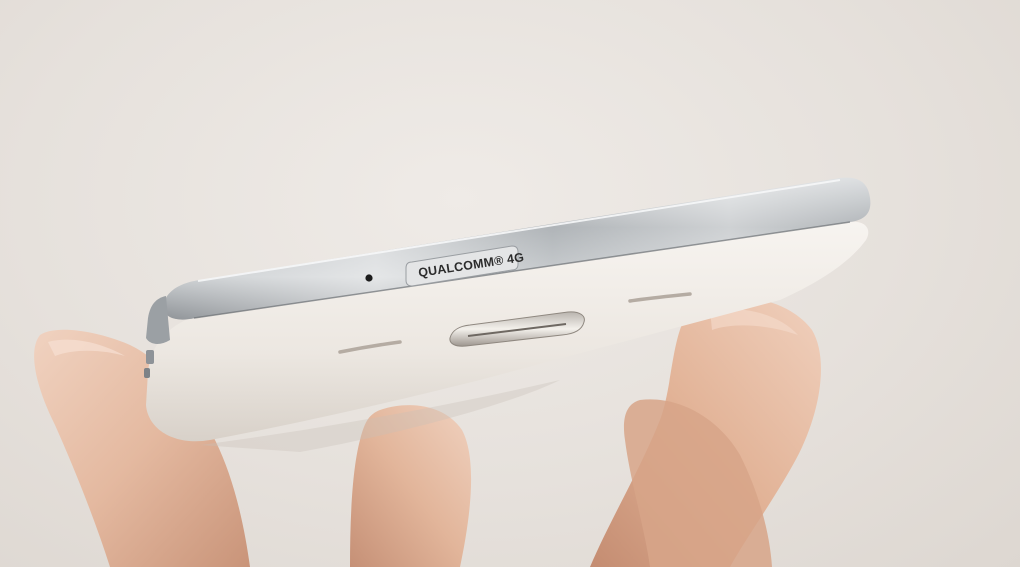 The width and height of the screenshot is (1020, 567). What do you see at coordinates (369, 278) in the screenshot?
I see `microphone-hole` at bounding box center [369, 278].